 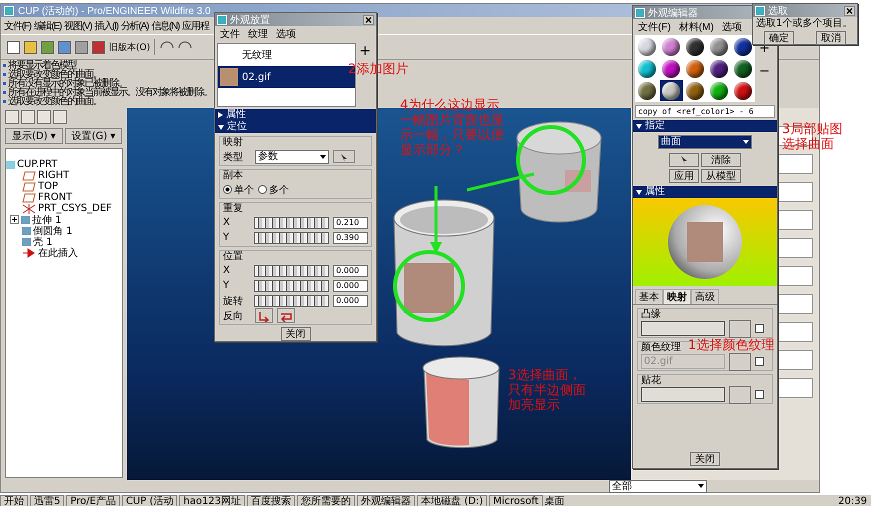 What do you see at coordinates (106, 25) in the screenshot?
I see `menu-item: 插入(I)` at bounding box center [106, 25].